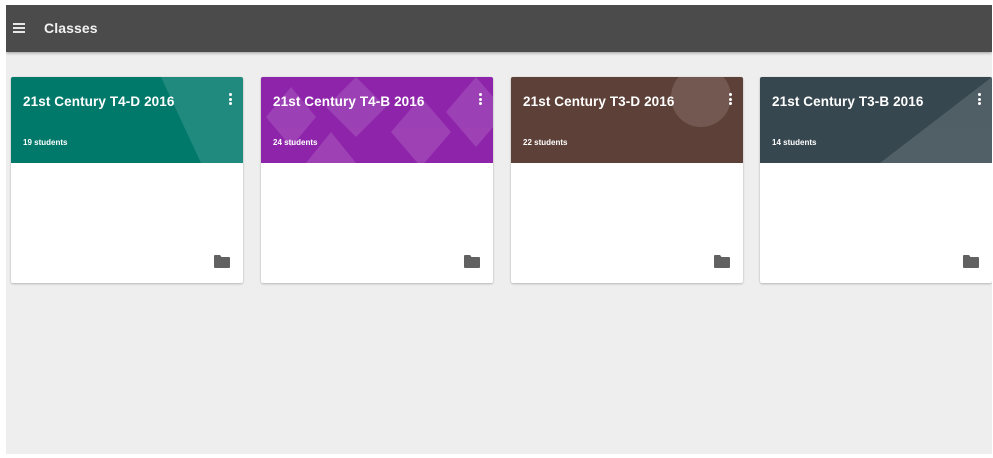 The width and height of the screenshot is (993, 458). Describe the element at coordinates (627, 120) in the screenshot. I see `class-card-header: 21st Century T3-D 2016 22 students` at that location.